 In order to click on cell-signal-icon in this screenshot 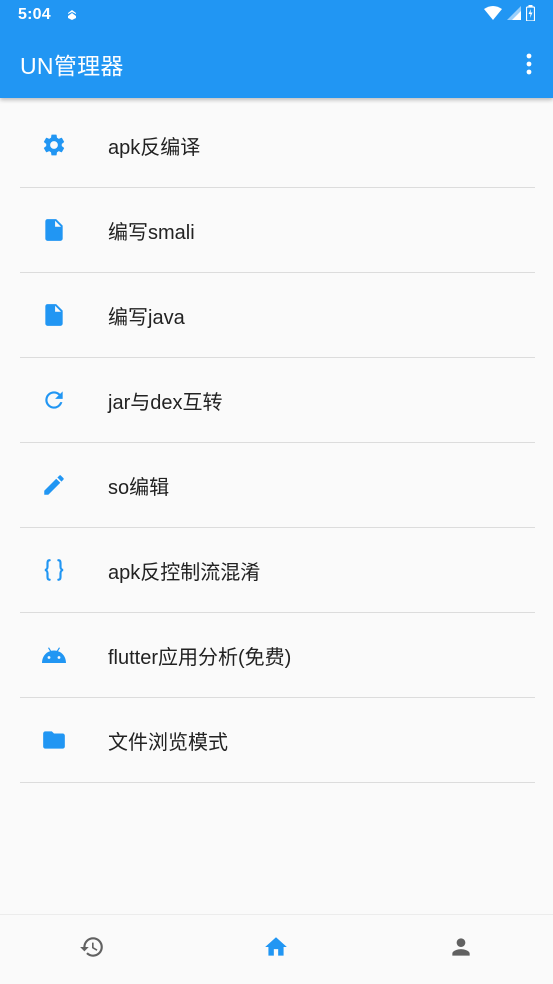, I will do `click(514, 15)`.